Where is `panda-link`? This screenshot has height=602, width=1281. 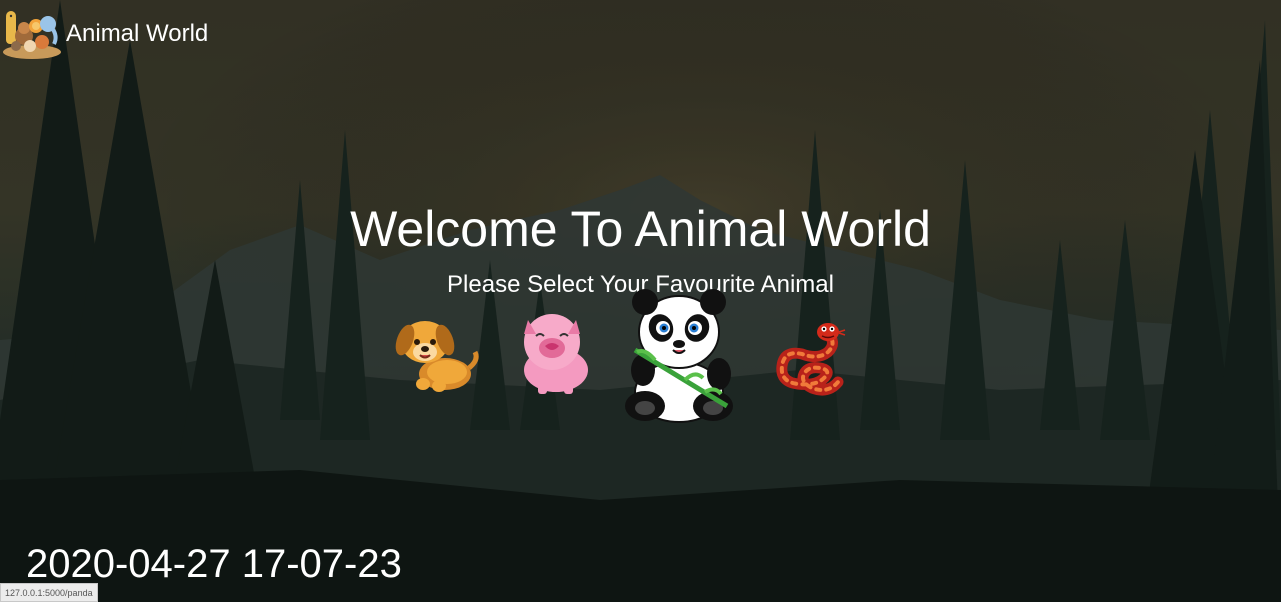 panda-link is located at coordinates (679, 358).